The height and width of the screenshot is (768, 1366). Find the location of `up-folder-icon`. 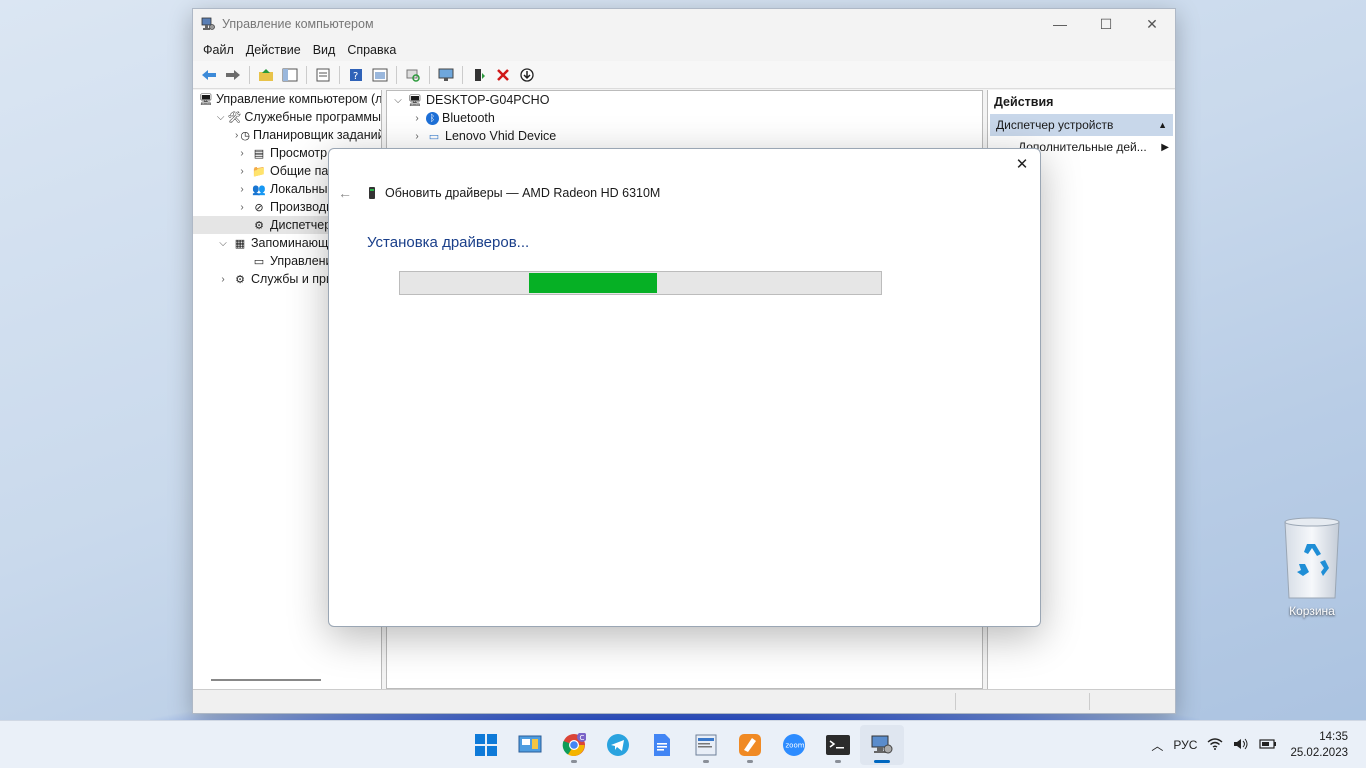

up-folder-icon is located at coordinates (266, 75).